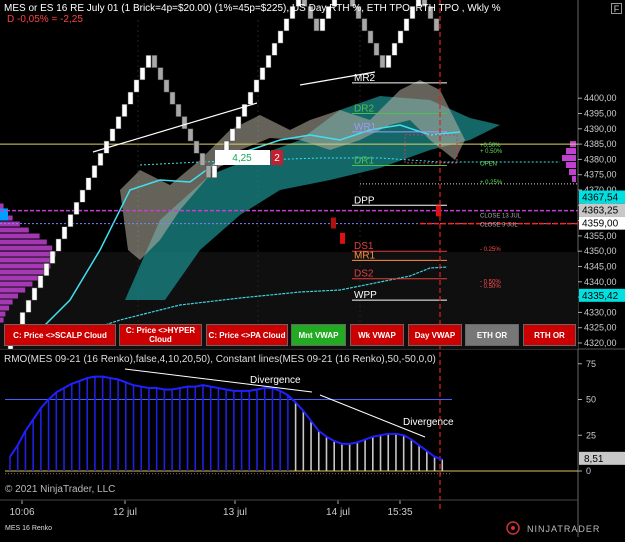 This screenshot has height=542, width=625. Describe the element at coordinates (600, 198) in the screenshot. I see `price-label-text: 4367,54` at that location.